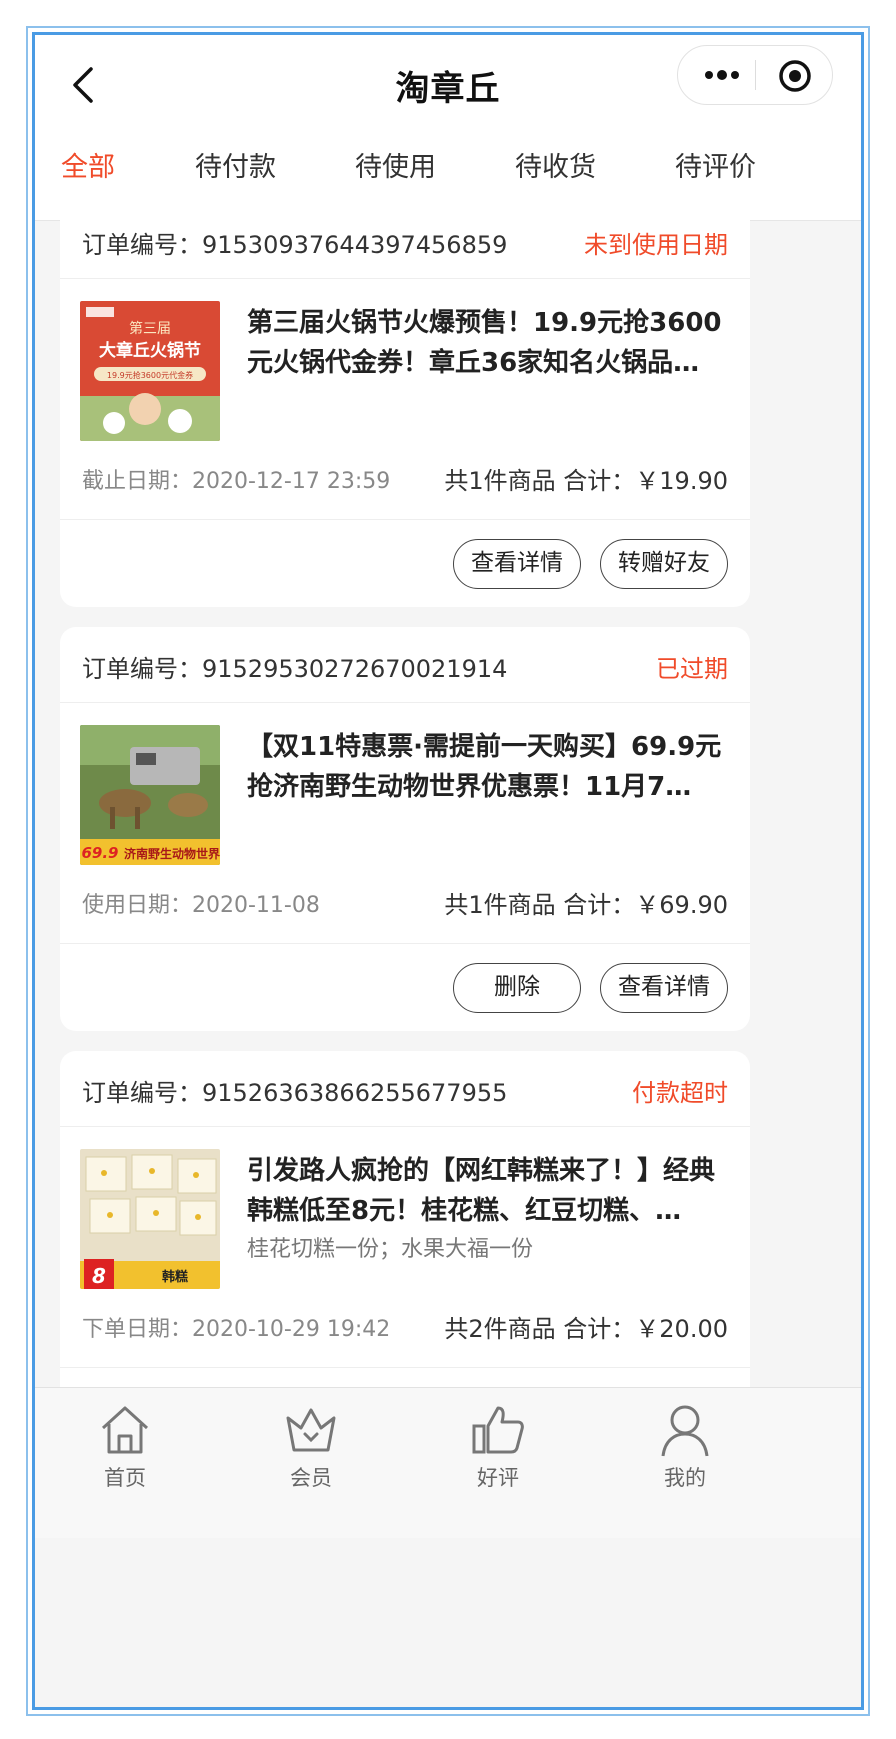  I want to click on tab-label: 全部, so click(88, 167).